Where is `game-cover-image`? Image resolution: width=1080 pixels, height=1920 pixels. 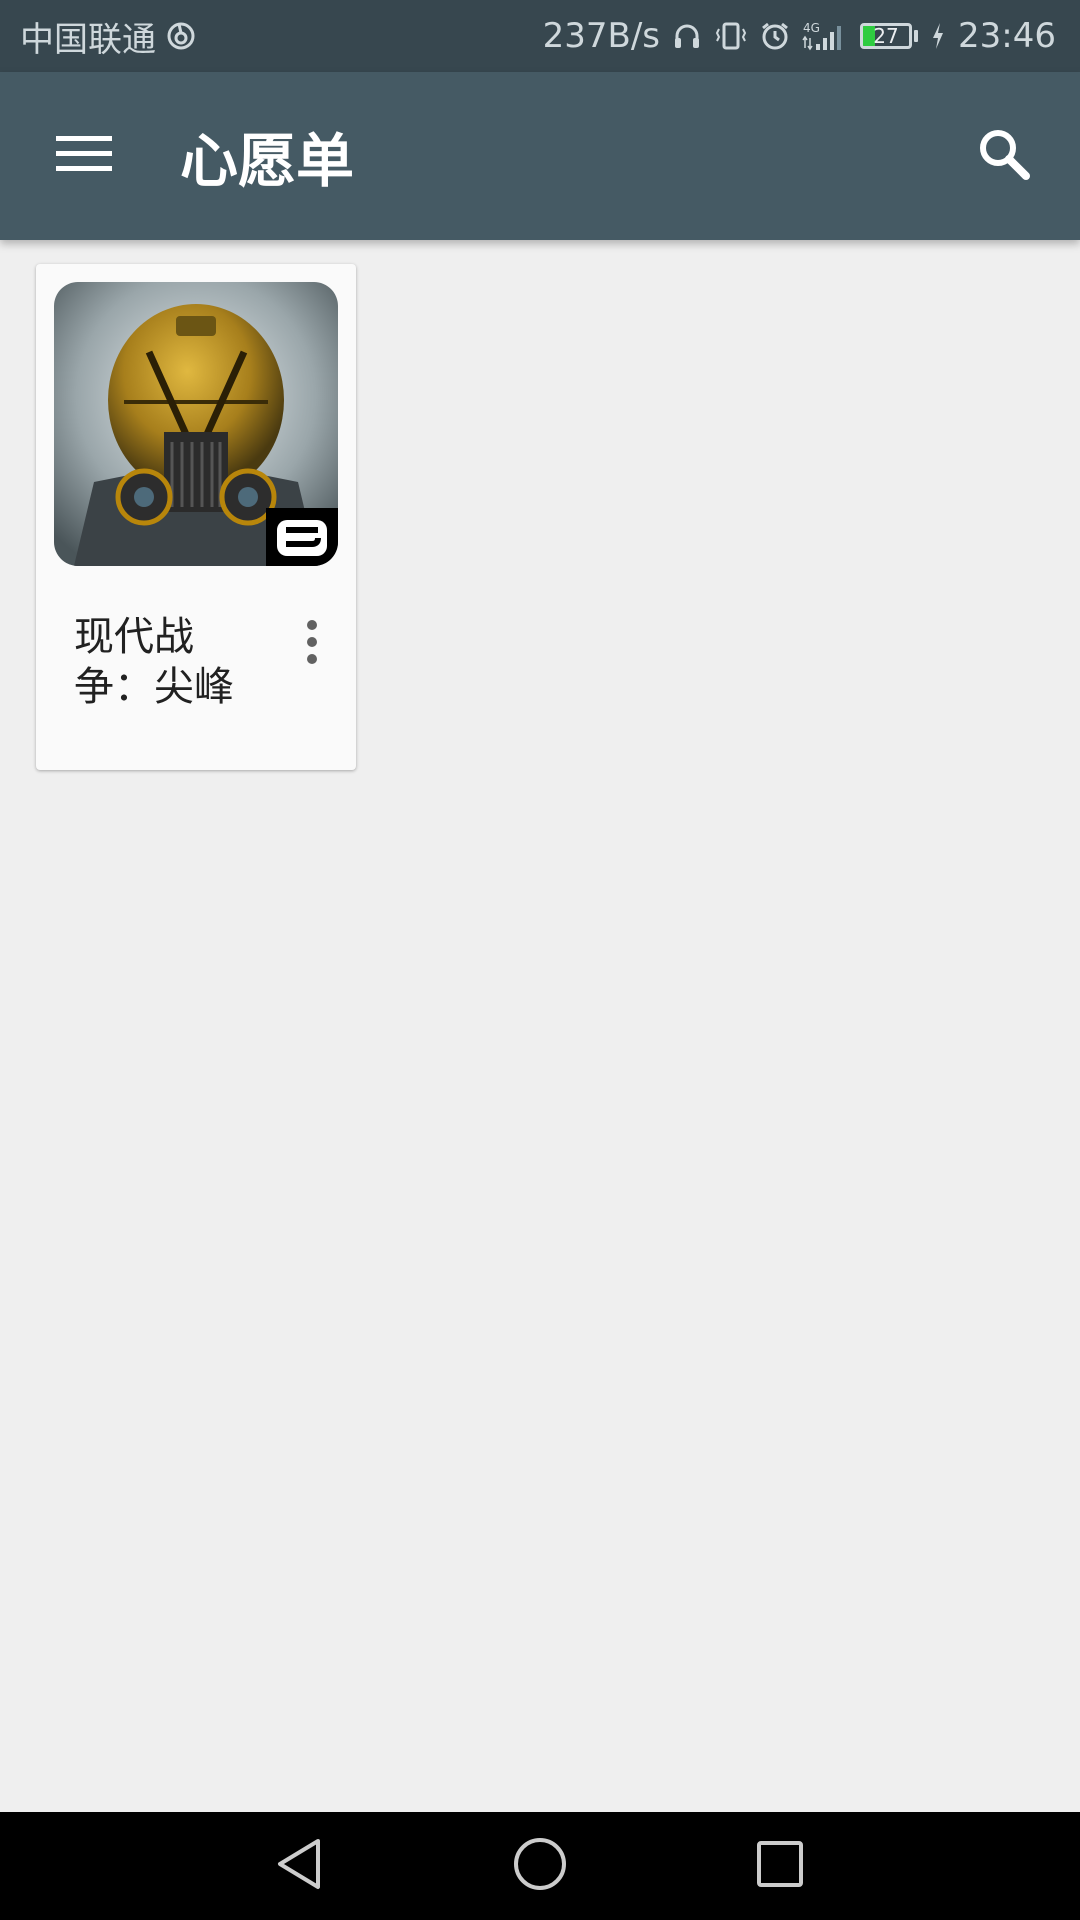 game-cover-image is located at coordinates (196, 424).